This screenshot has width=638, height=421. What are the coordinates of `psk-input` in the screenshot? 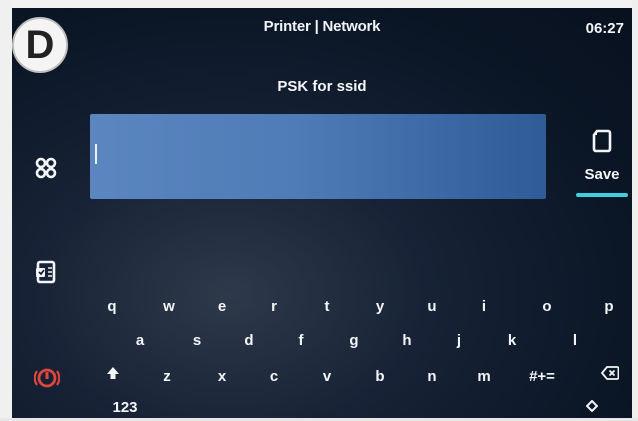 It's located at (318, 156).